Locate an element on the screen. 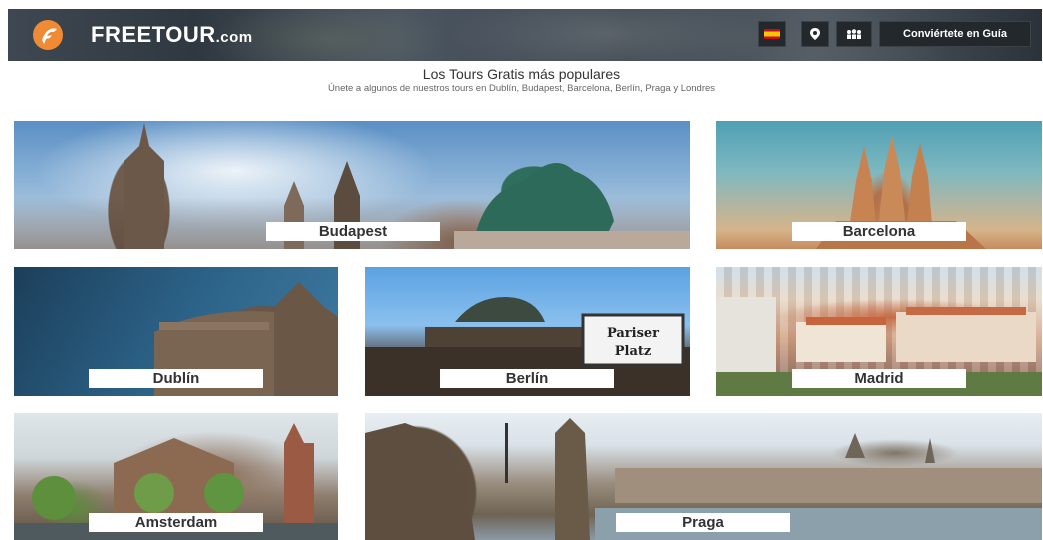 This screenshot has height=540, width=1043. city-label: Berlín is located at coordinates (527, 378).